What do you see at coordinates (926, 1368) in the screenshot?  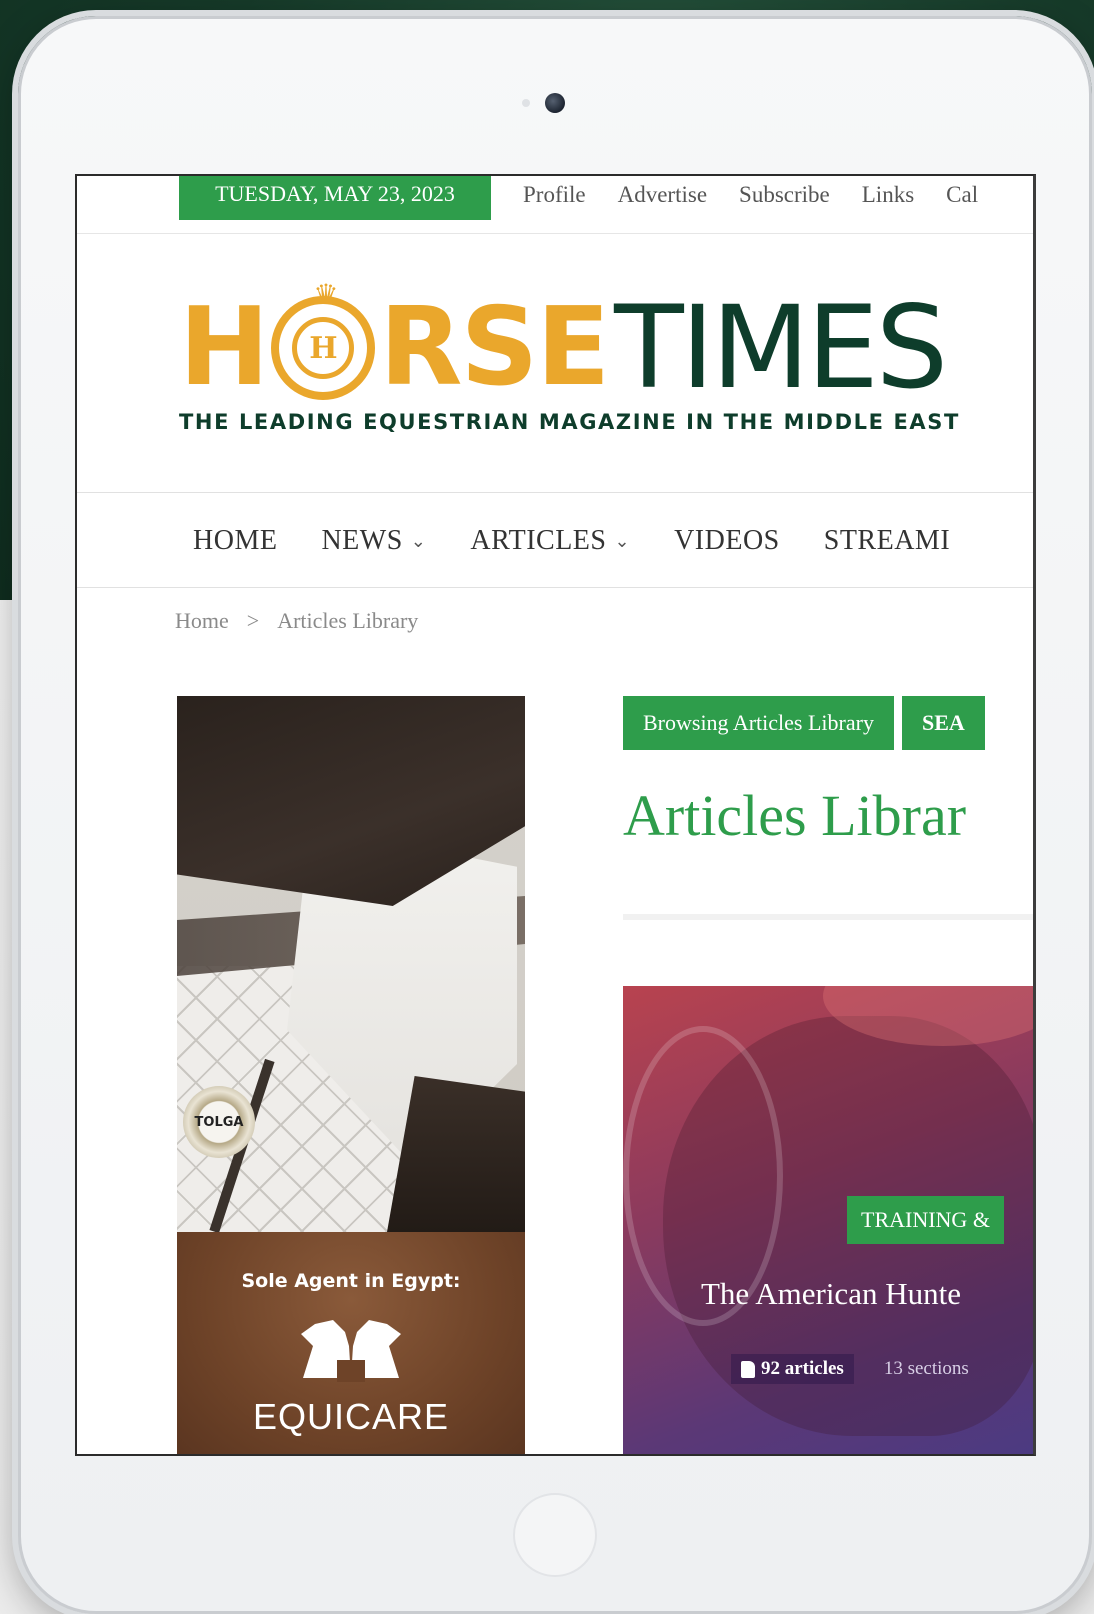 I see `section-count: 13 sections` at bounding box center [926, 1368].